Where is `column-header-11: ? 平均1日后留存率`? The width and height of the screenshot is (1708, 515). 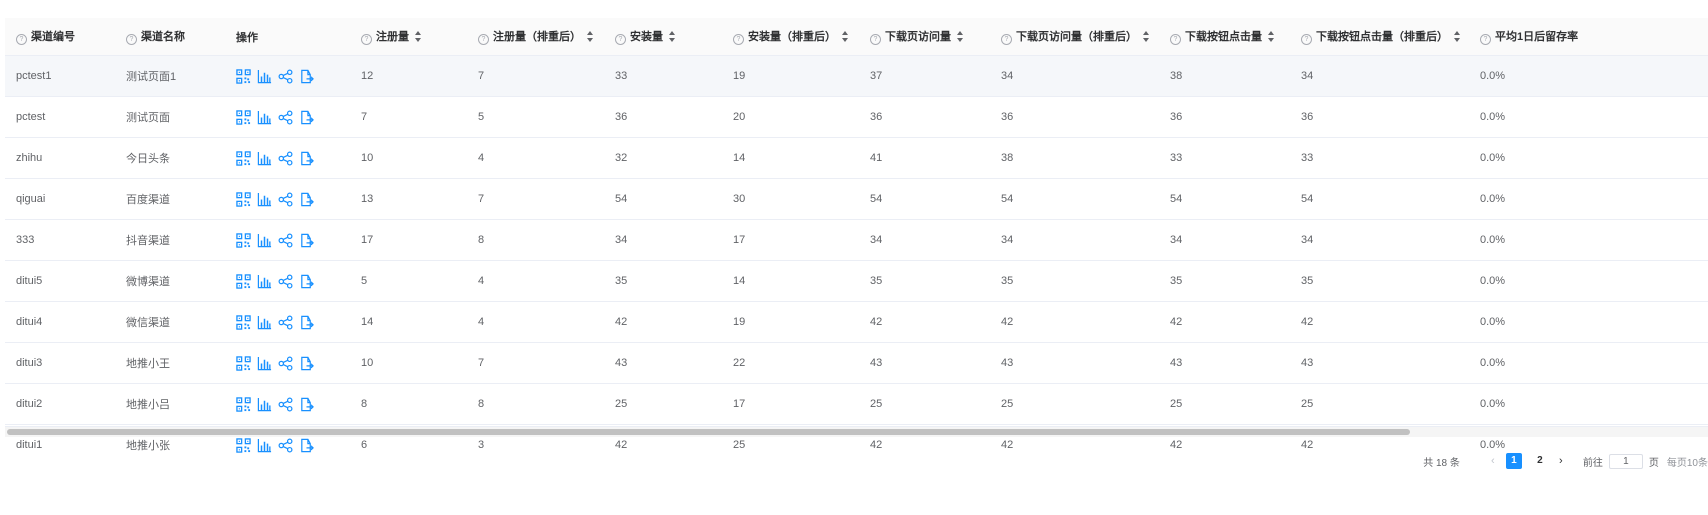 column-header-11: ? 平均1日后留存率 is located at coordinates (1588, 37).